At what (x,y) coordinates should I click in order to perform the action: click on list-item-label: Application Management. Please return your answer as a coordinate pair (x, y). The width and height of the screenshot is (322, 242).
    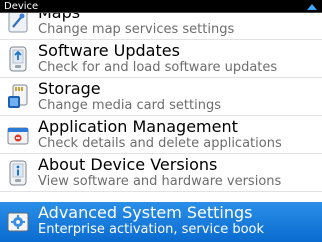
    Looking at the image, I should click on (138, 126).